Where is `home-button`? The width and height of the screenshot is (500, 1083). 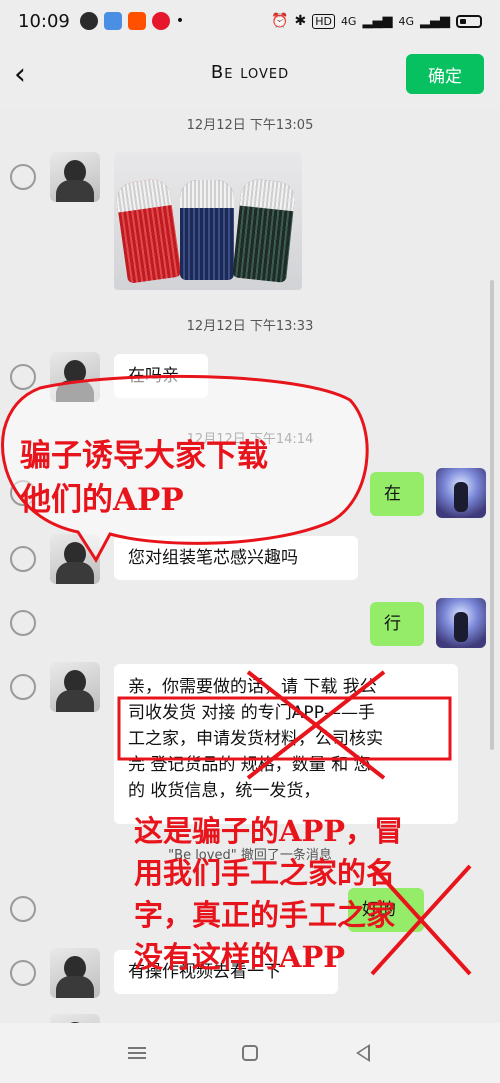
home-button is located at coordinates (250, 1053).